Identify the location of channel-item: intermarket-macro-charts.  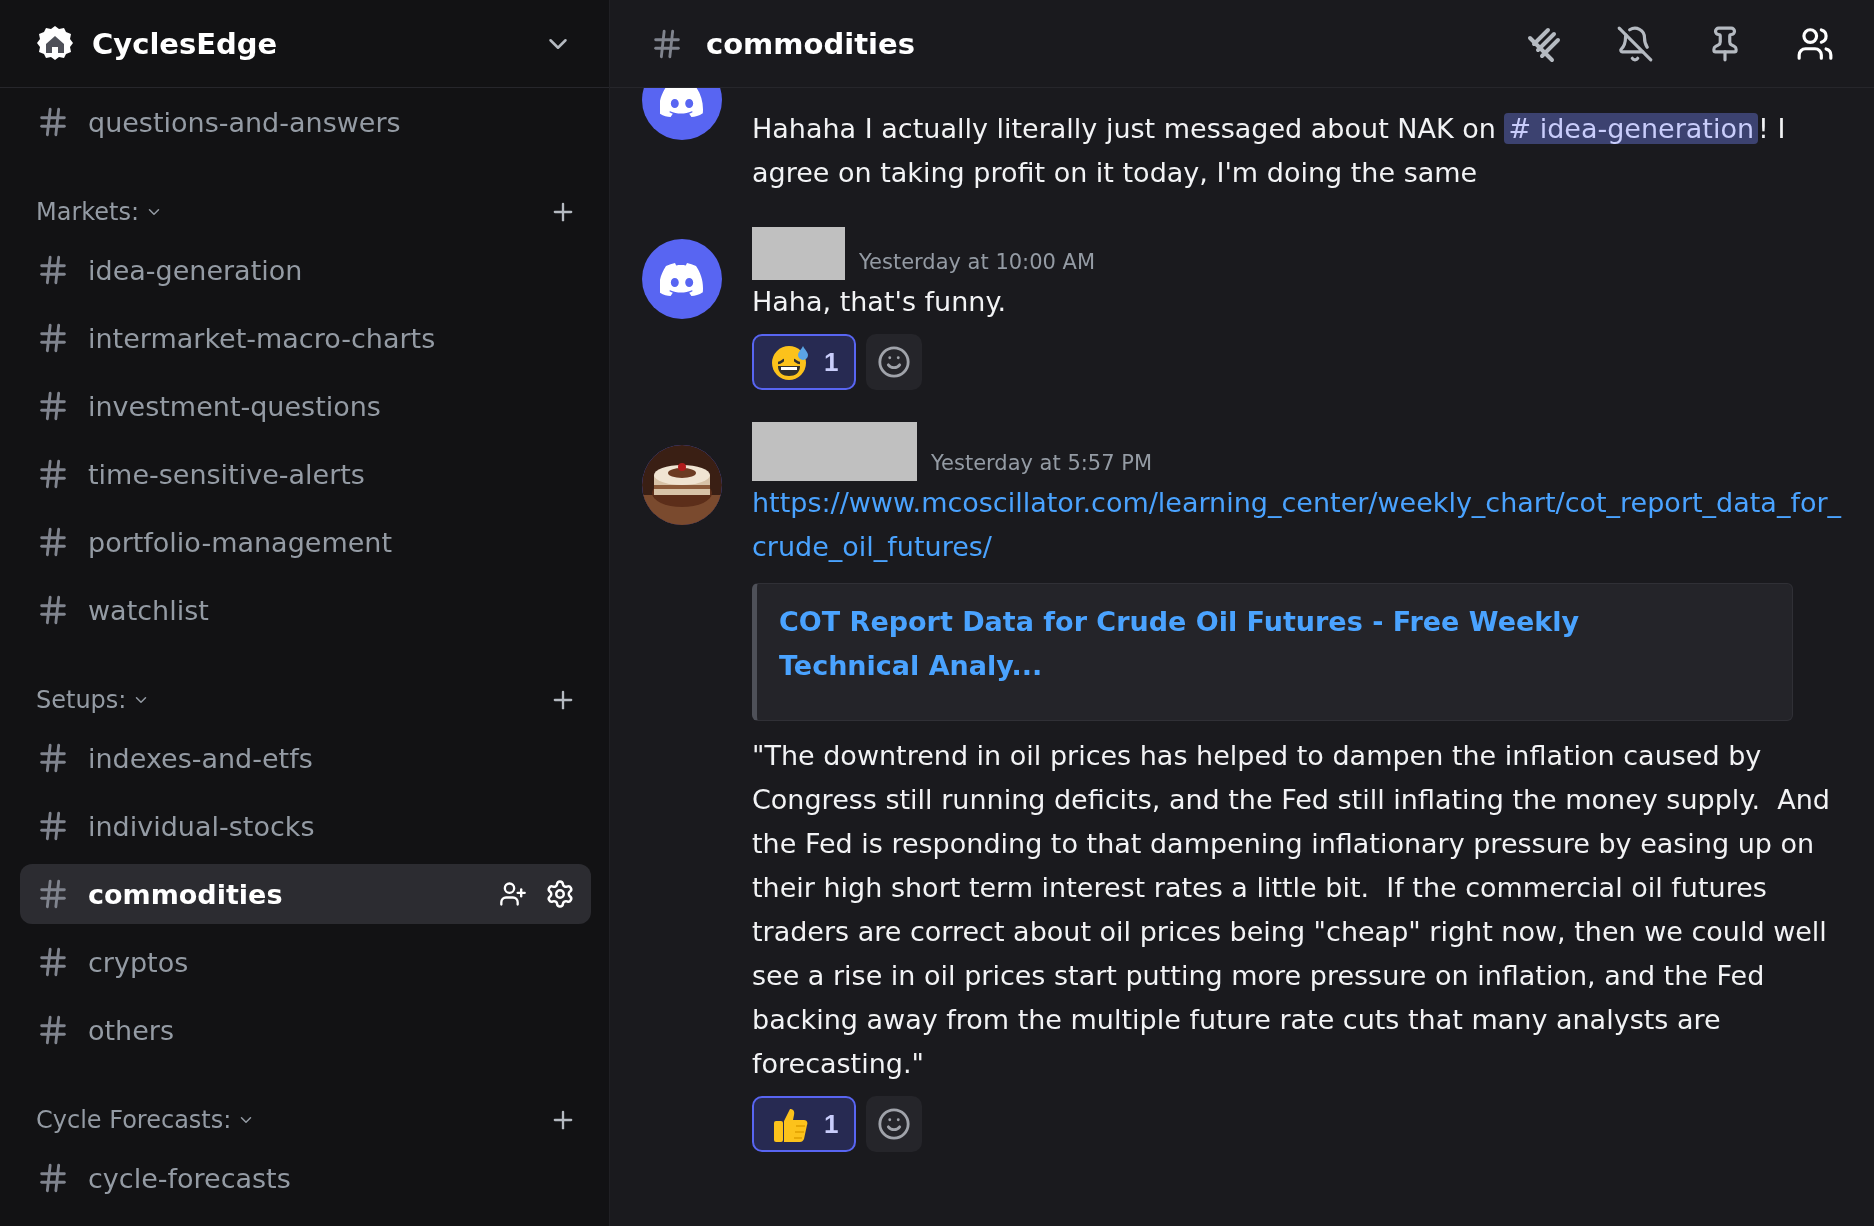
(305, 338).